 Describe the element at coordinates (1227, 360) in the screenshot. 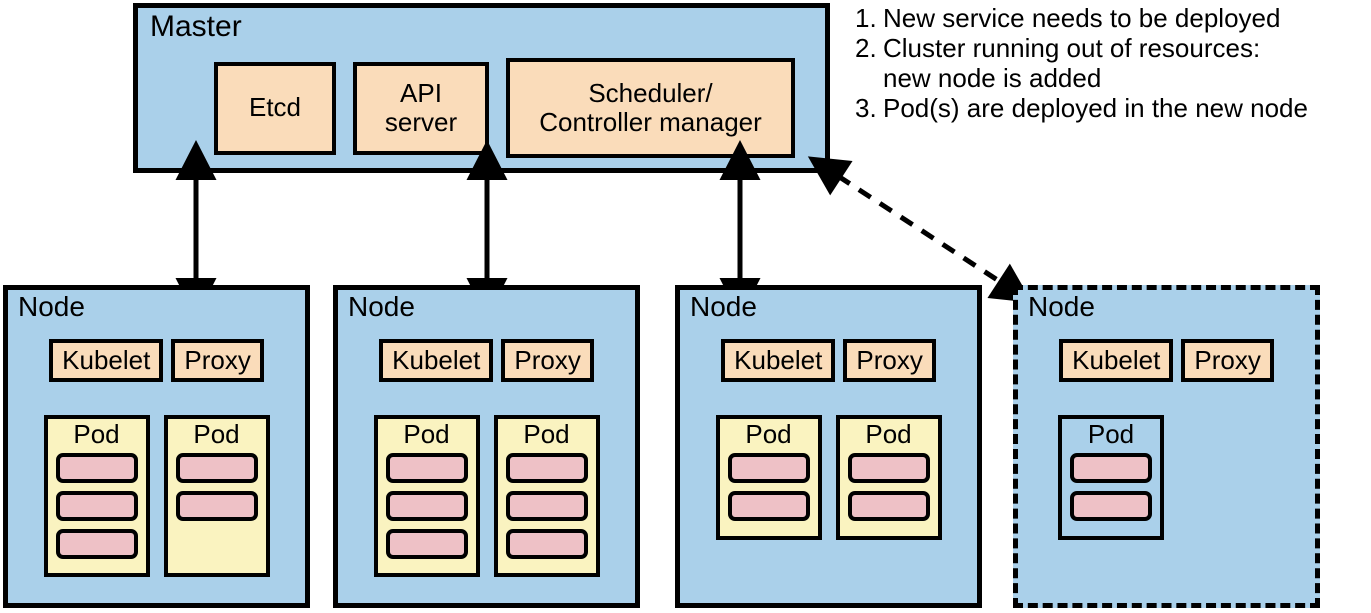

I see `node-4-proxy-box: Proxy` at that location.